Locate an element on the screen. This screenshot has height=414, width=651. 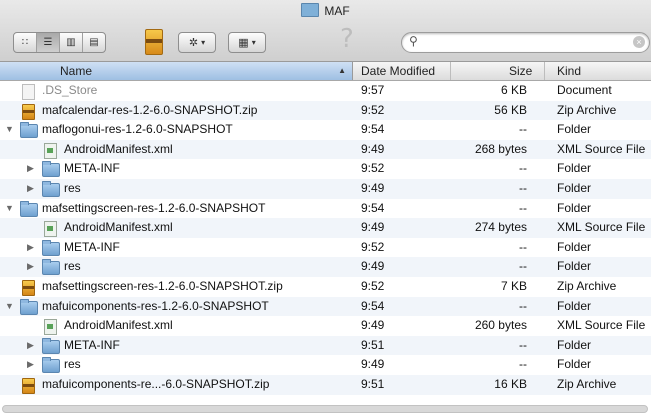
file-row: ▶ META-INF 9:51 -- Folder is located at coordinates (325, 345).